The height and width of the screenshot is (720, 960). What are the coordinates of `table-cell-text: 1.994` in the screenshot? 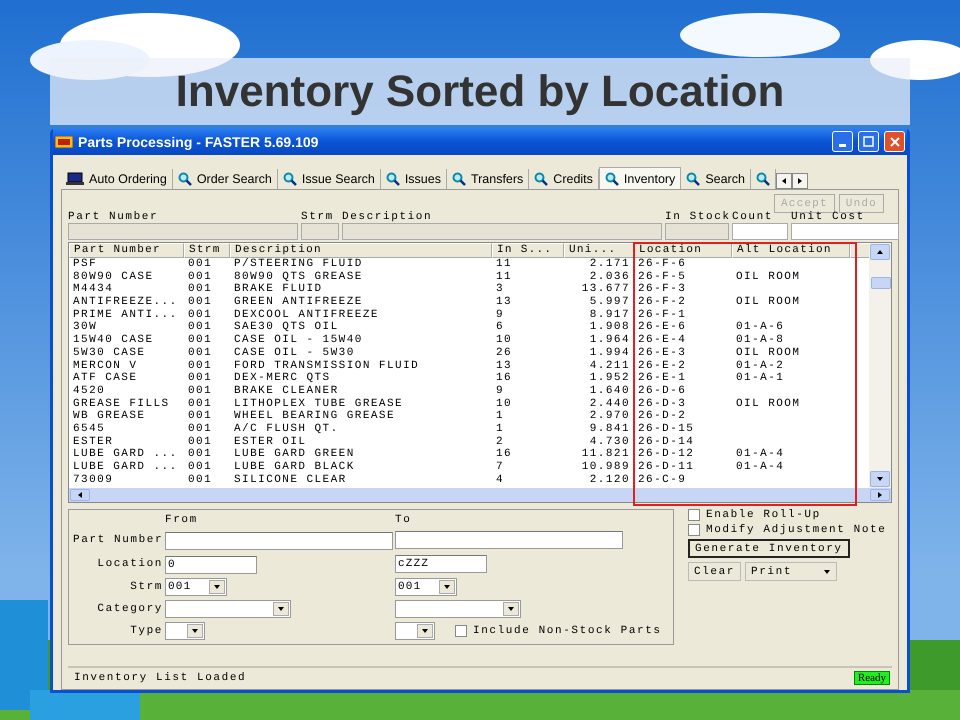 It's located at (609, 353).